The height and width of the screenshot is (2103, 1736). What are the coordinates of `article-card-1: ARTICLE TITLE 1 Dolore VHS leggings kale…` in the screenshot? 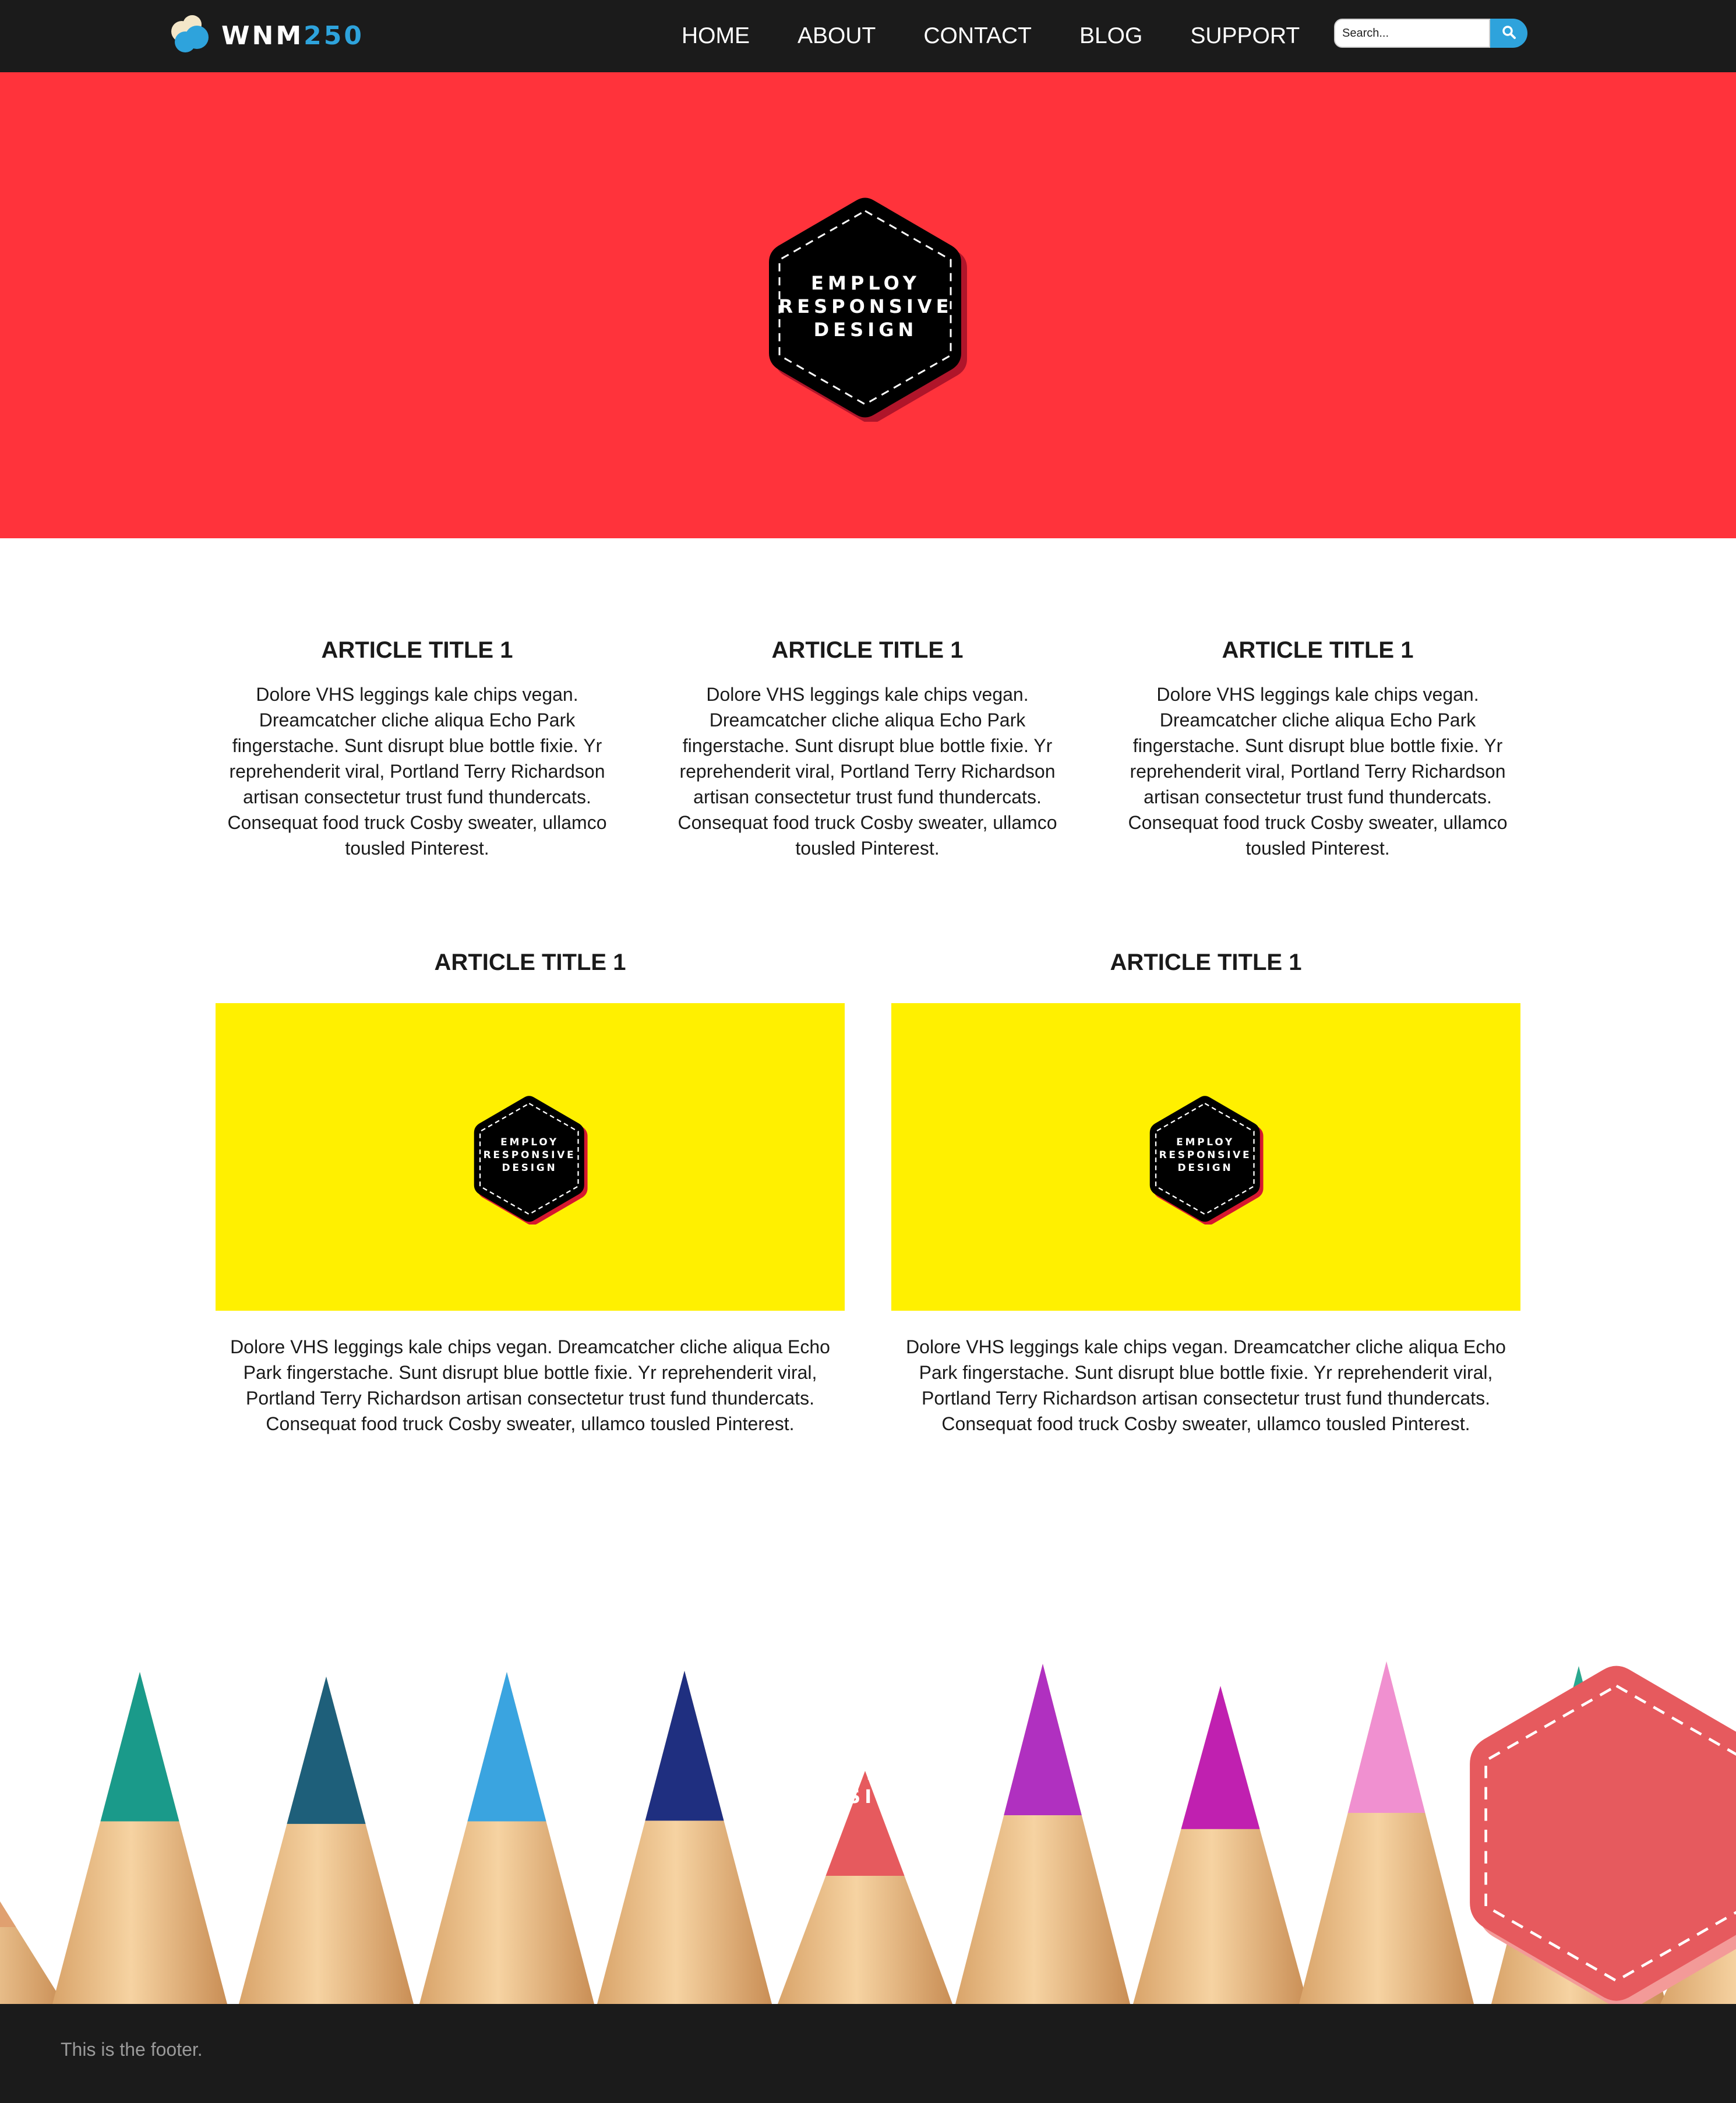 It's located at (417, 748).